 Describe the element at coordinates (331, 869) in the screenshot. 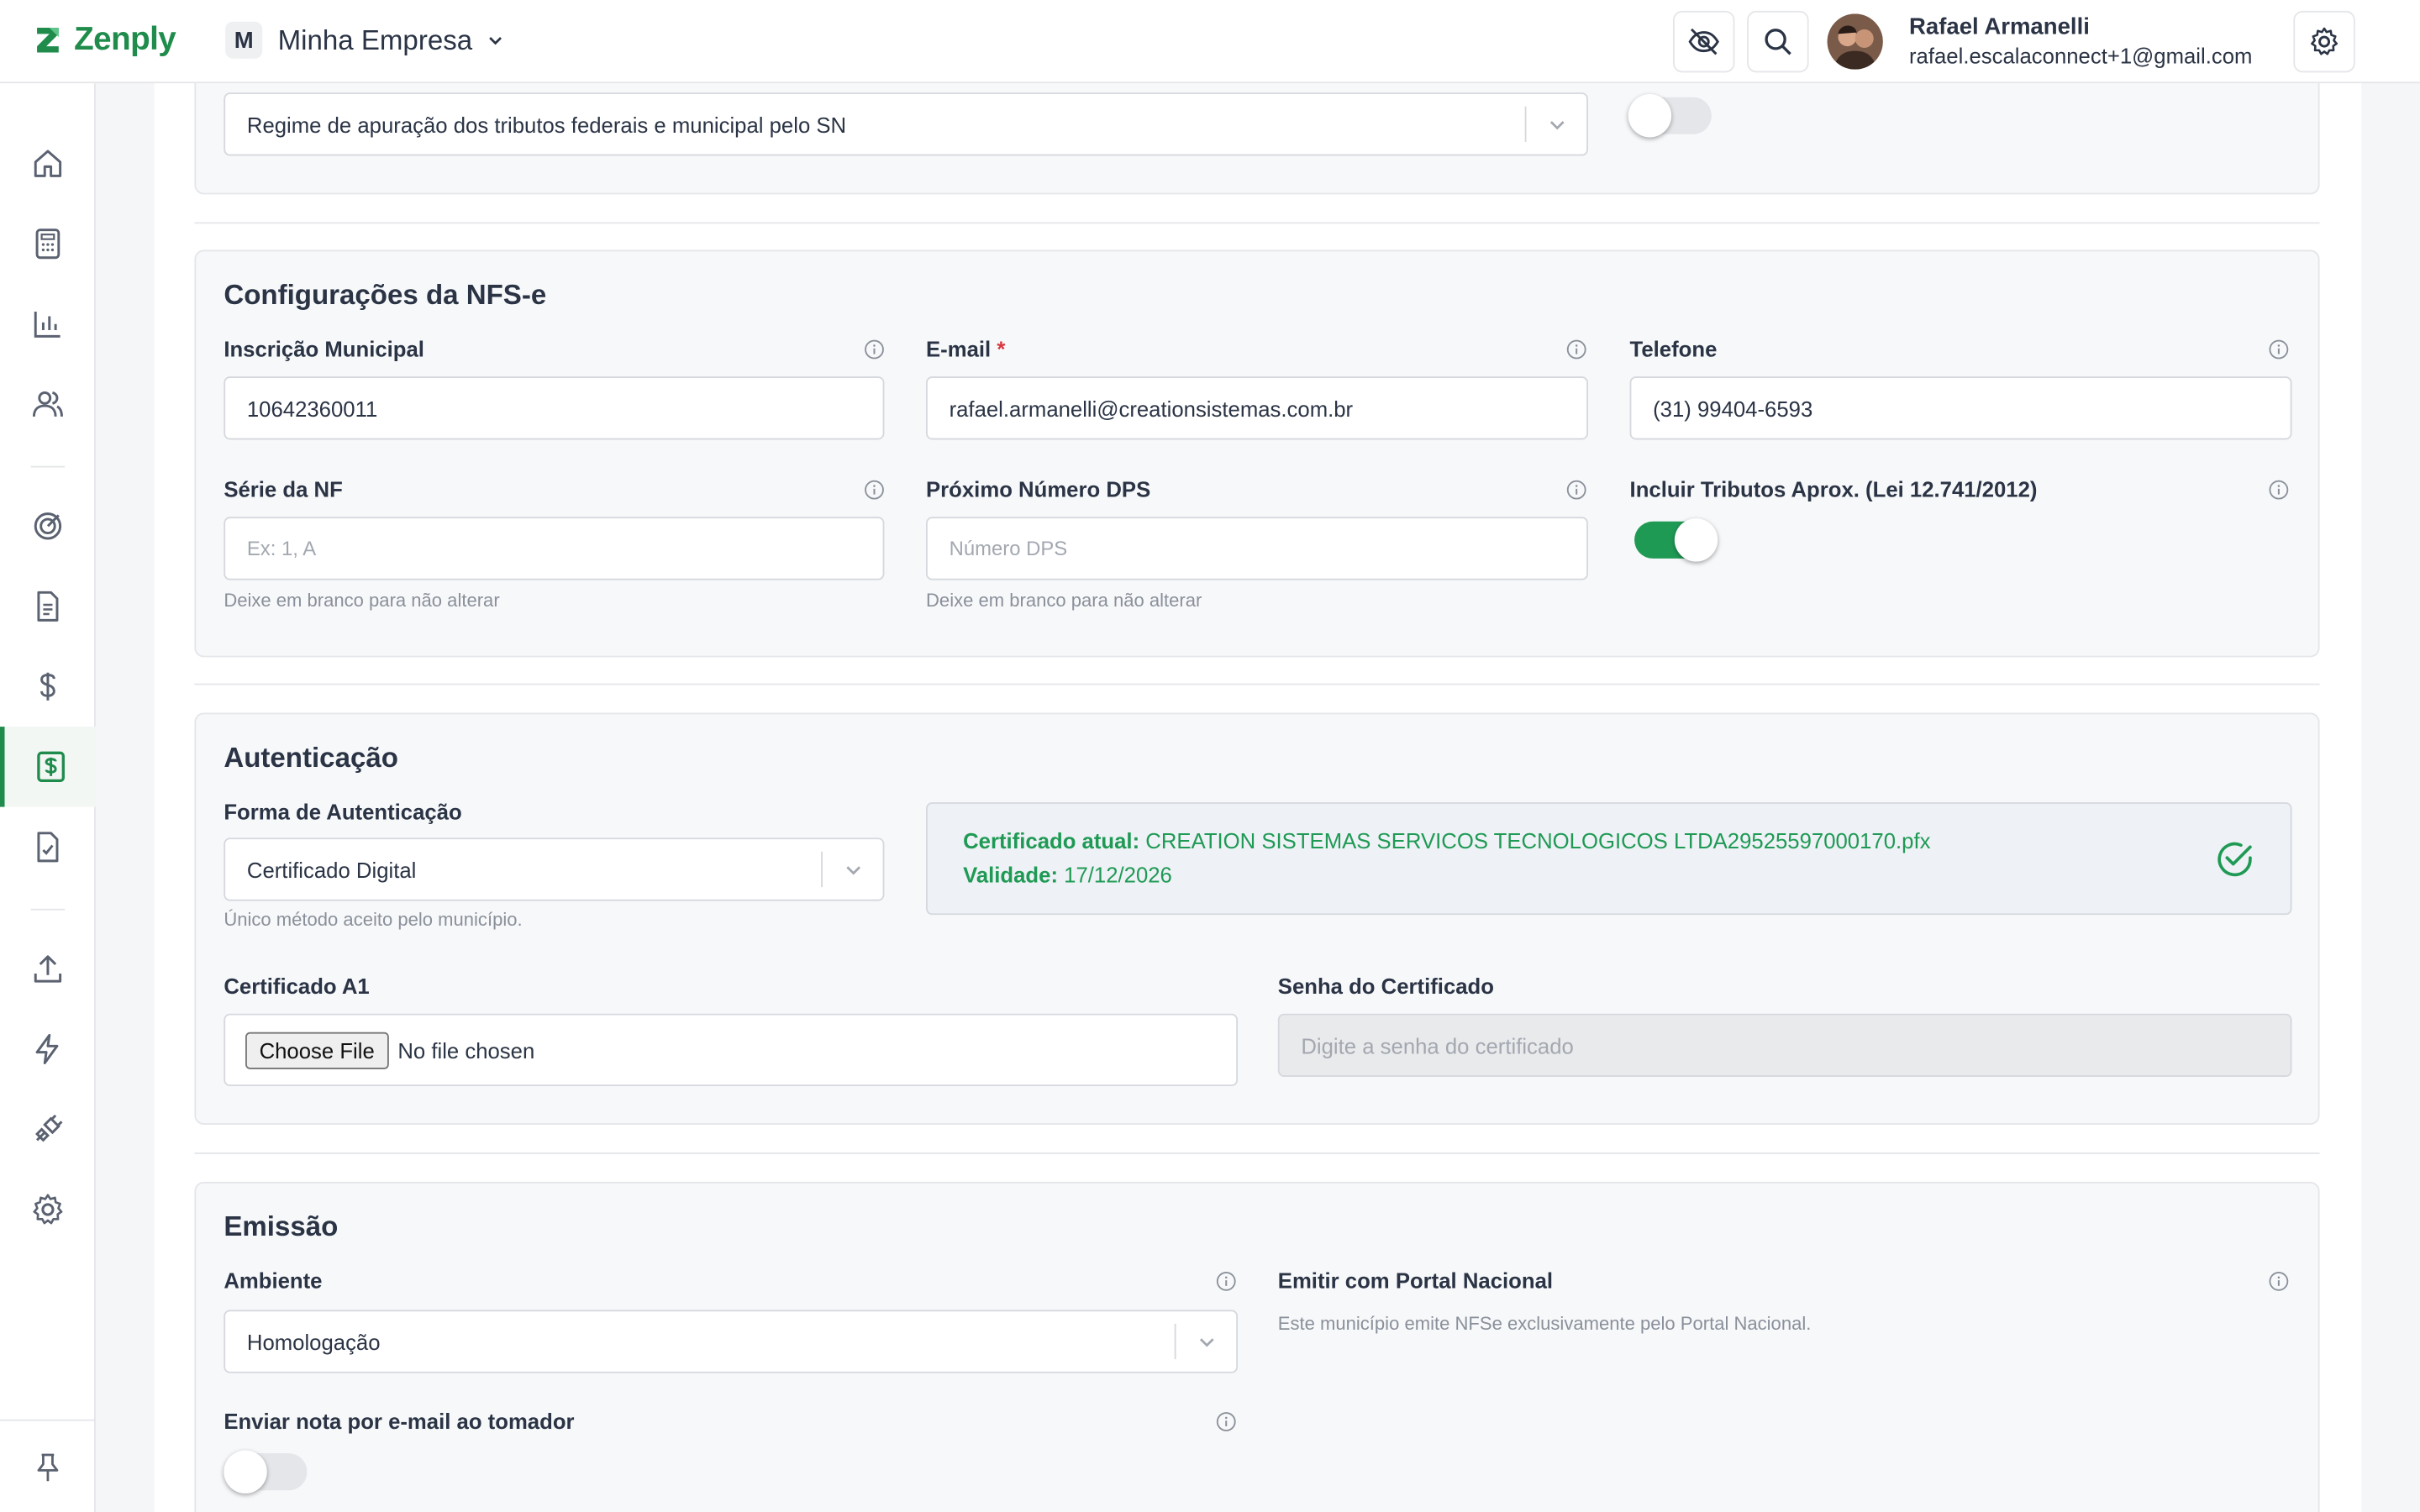

I see `forma-auth-value: Certificado Digital` at that location.